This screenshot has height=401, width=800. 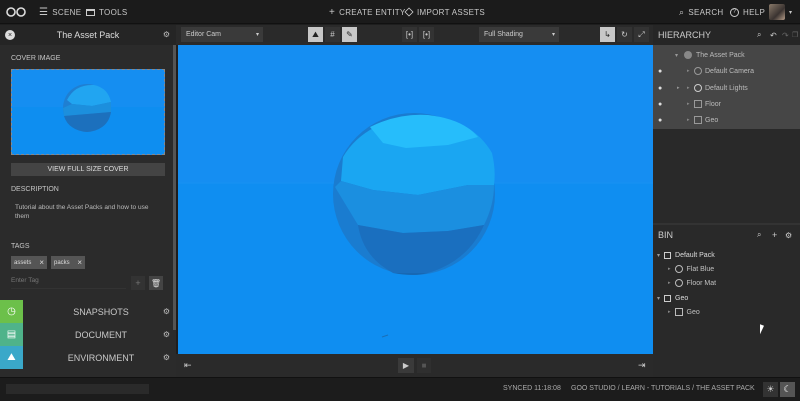 I want to click on copy-icon: ❐, so click(x=795, y=35).